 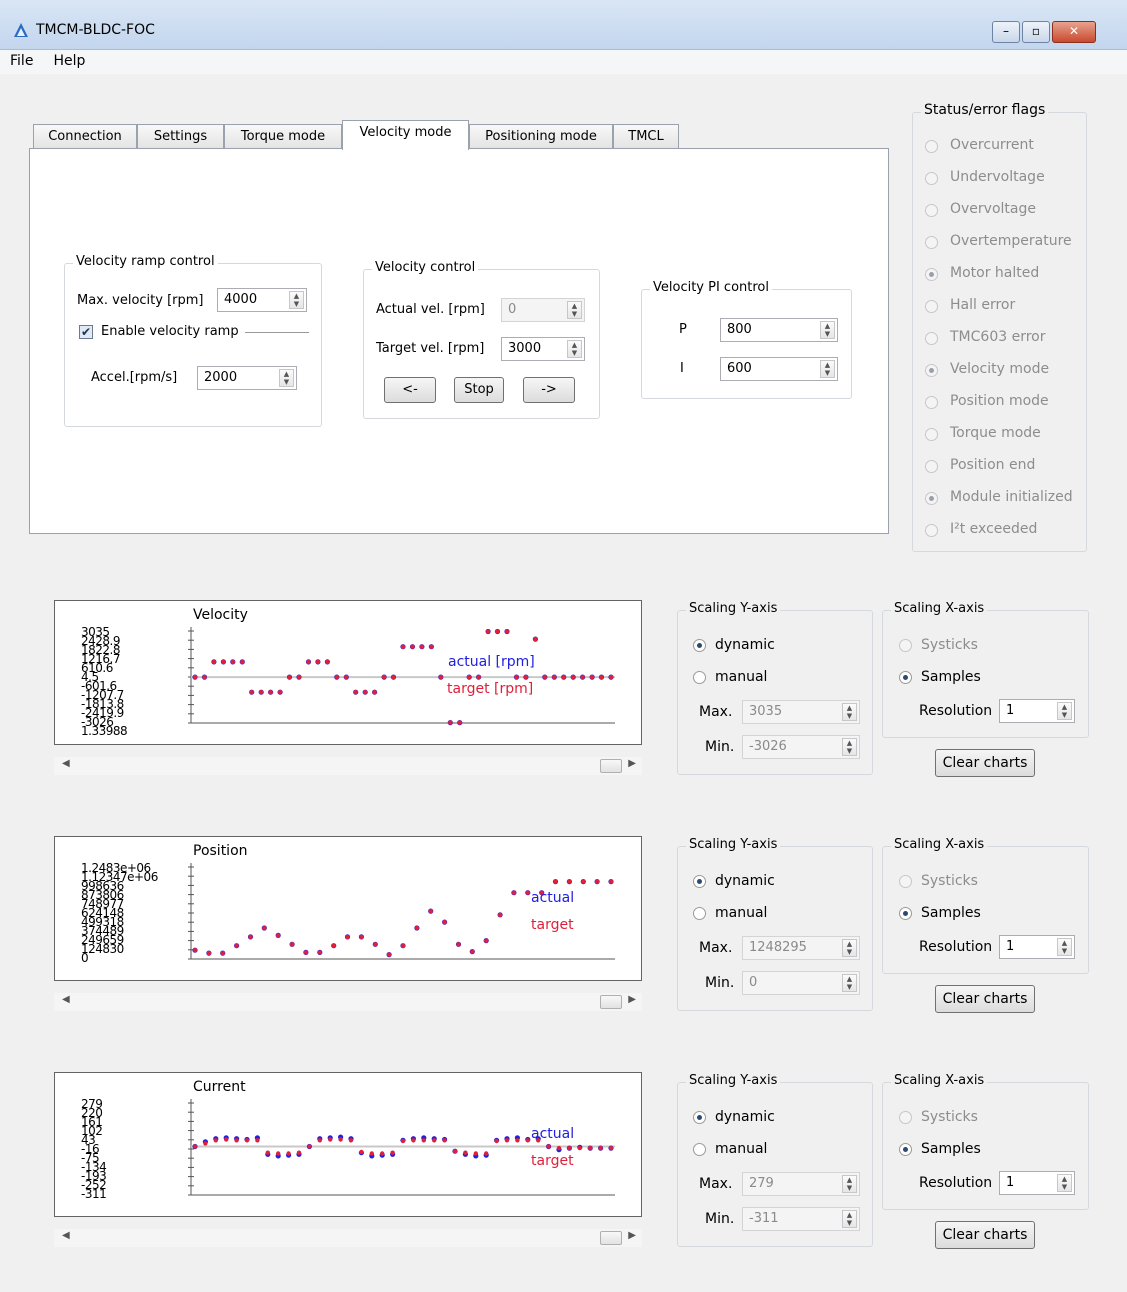 I want to click on tab-tmcl: TMCL, so click(x=646, y=136).